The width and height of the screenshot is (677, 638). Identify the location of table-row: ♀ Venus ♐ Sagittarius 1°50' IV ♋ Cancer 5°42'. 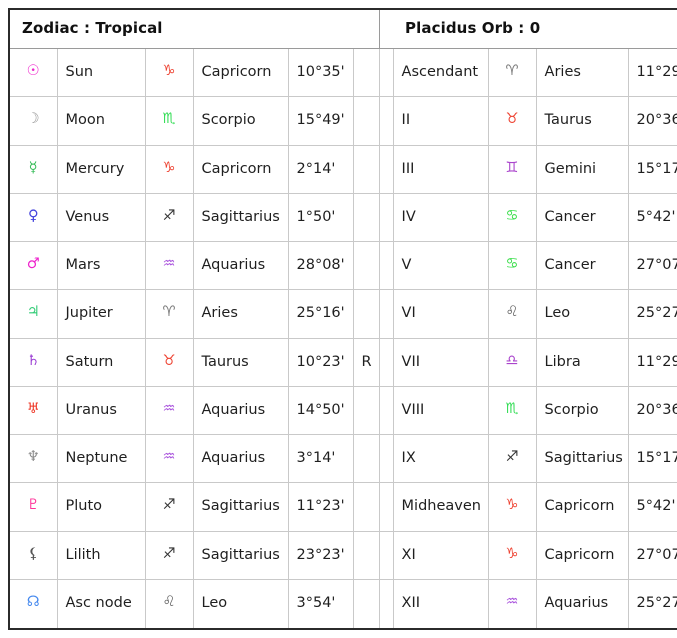
(342, 217).